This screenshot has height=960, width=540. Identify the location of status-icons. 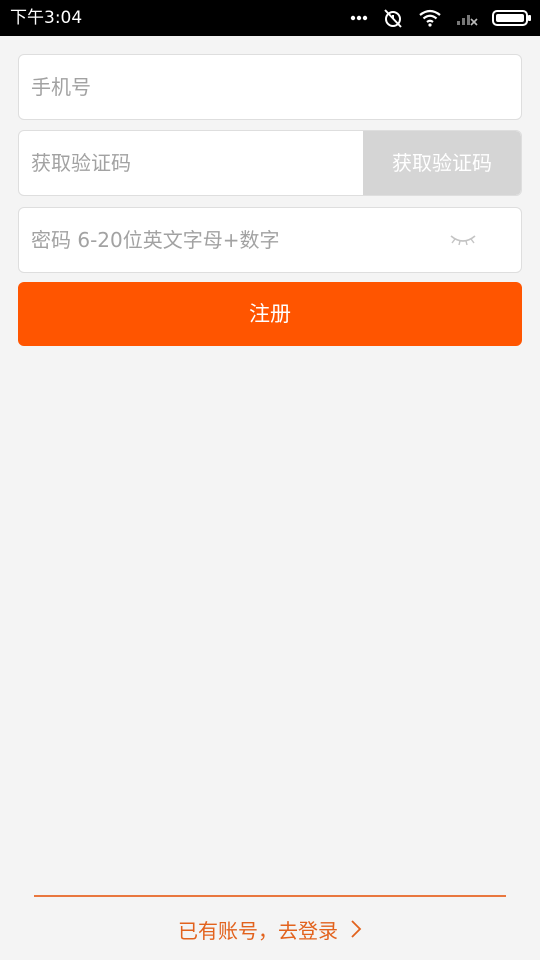
(441, 18).